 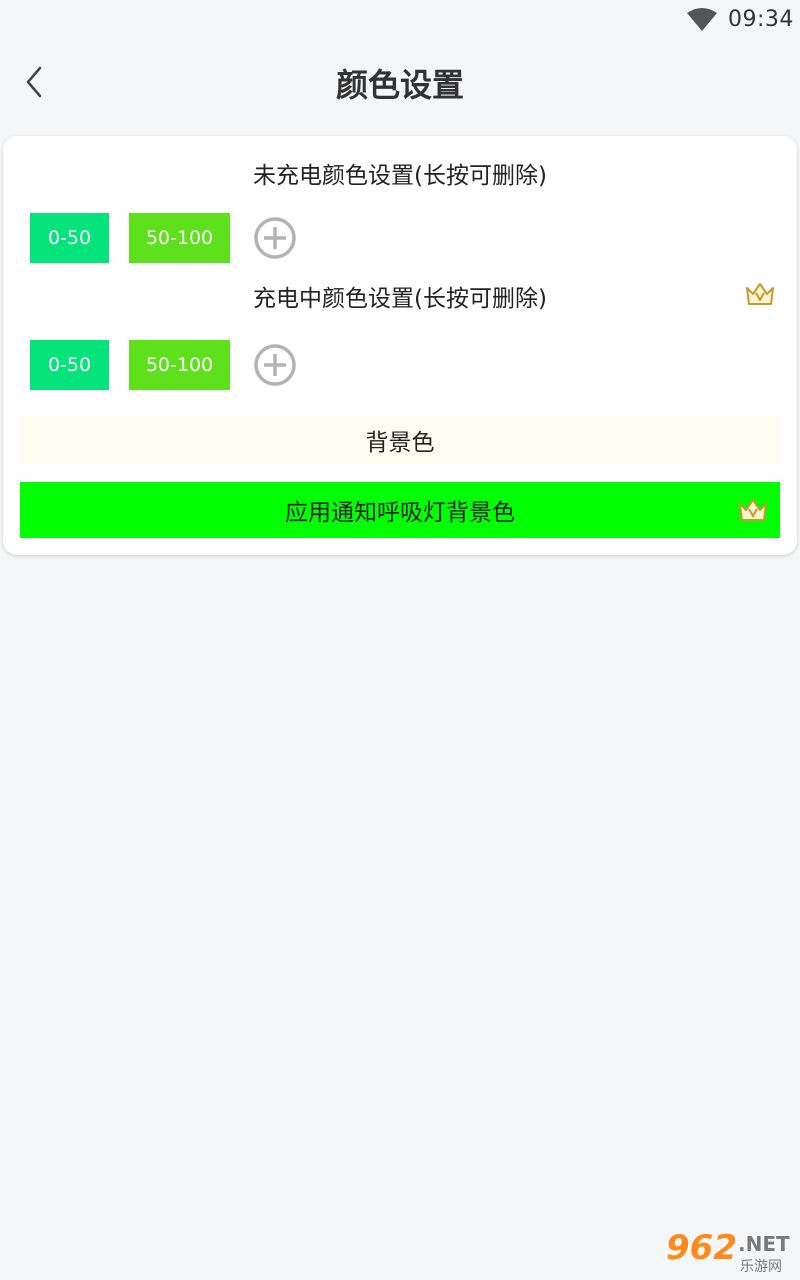 I want to click on background-color-row: 背景色, so click(x=400, y=440).